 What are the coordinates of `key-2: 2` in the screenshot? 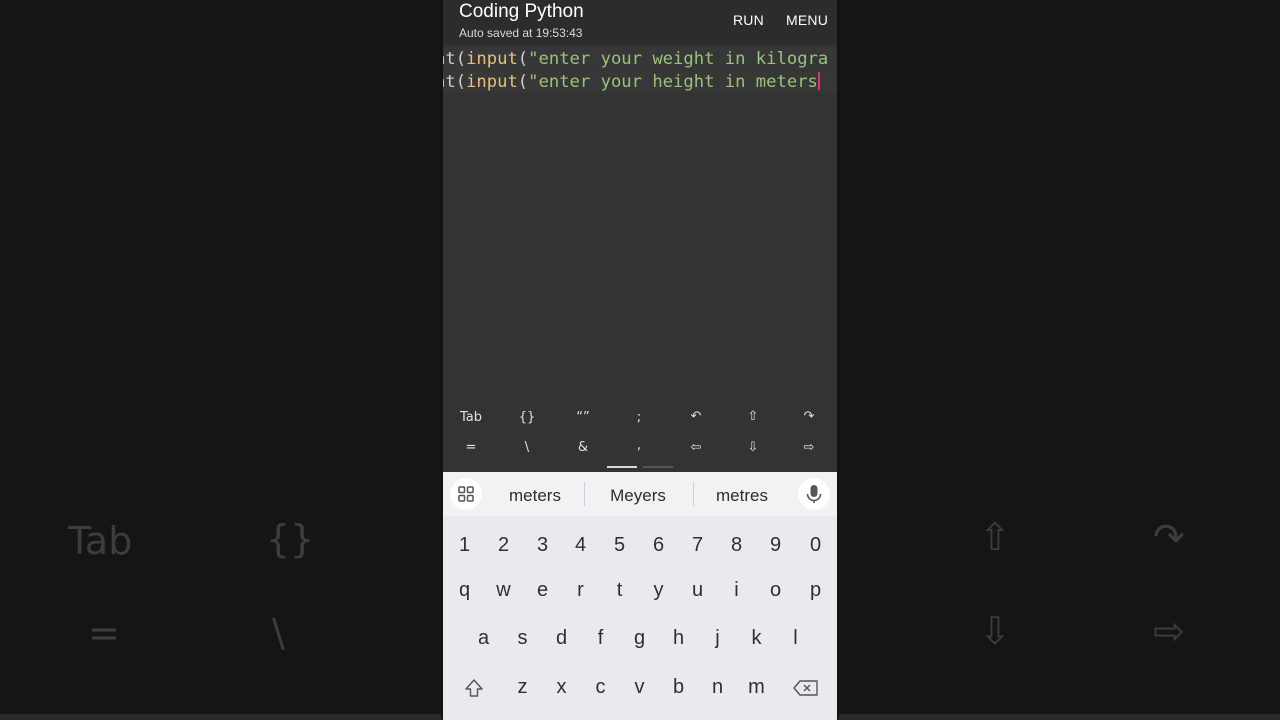 It's located at (503, 545).